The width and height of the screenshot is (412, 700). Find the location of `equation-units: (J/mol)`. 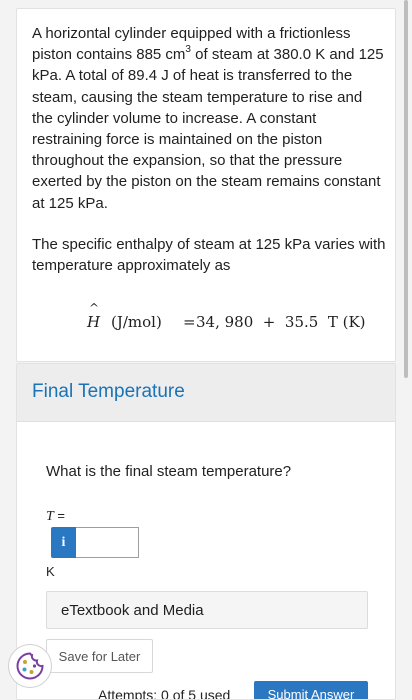

equation-units: (J/mol) is located at coordinates (136, 322).